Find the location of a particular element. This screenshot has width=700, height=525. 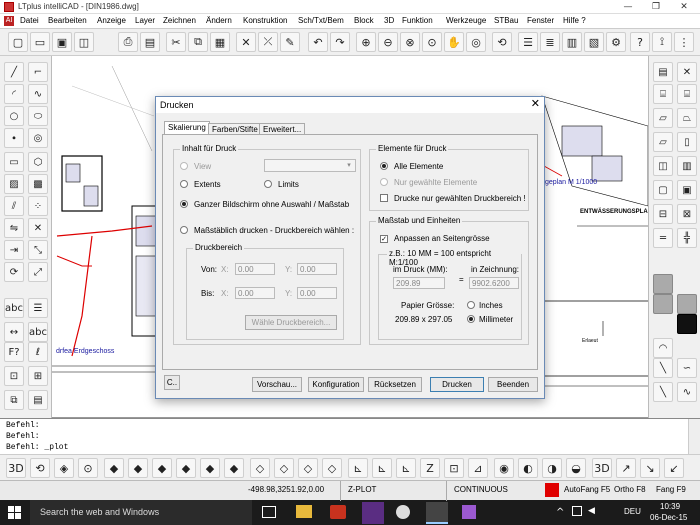

iso-sw-icon: ◇ is located at coordinates (260, 468).